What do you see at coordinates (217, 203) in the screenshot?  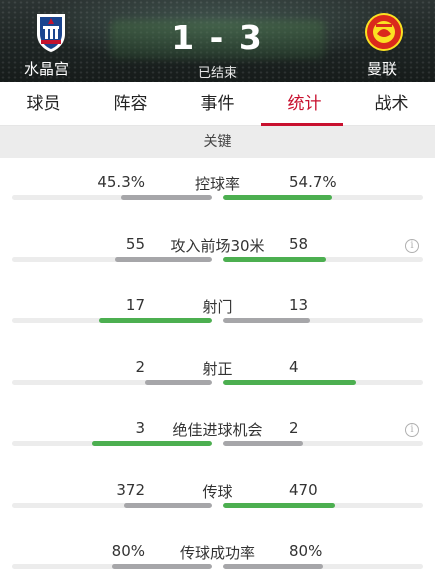 I see `stat-row-possession: 45.3% 控球率 54.7%` at bounding box center [217, 203].